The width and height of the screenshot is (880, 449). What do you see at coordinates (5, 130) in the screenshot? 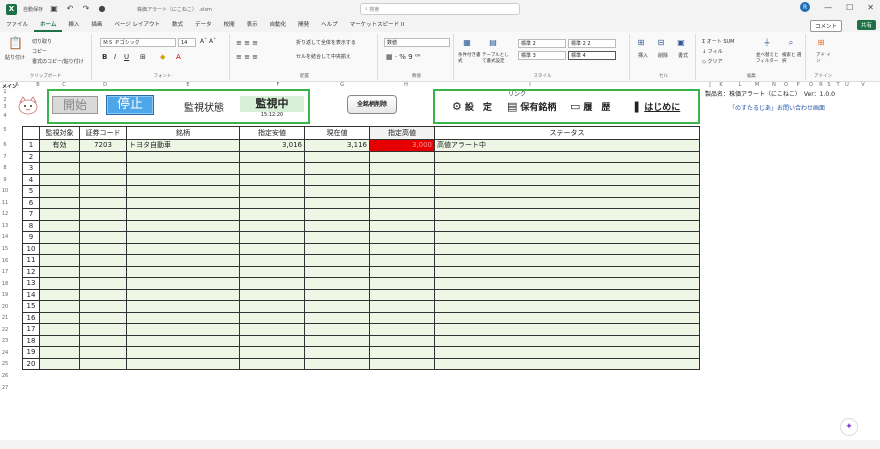
I see `row-header: 5` at bounding box center [5, 130].